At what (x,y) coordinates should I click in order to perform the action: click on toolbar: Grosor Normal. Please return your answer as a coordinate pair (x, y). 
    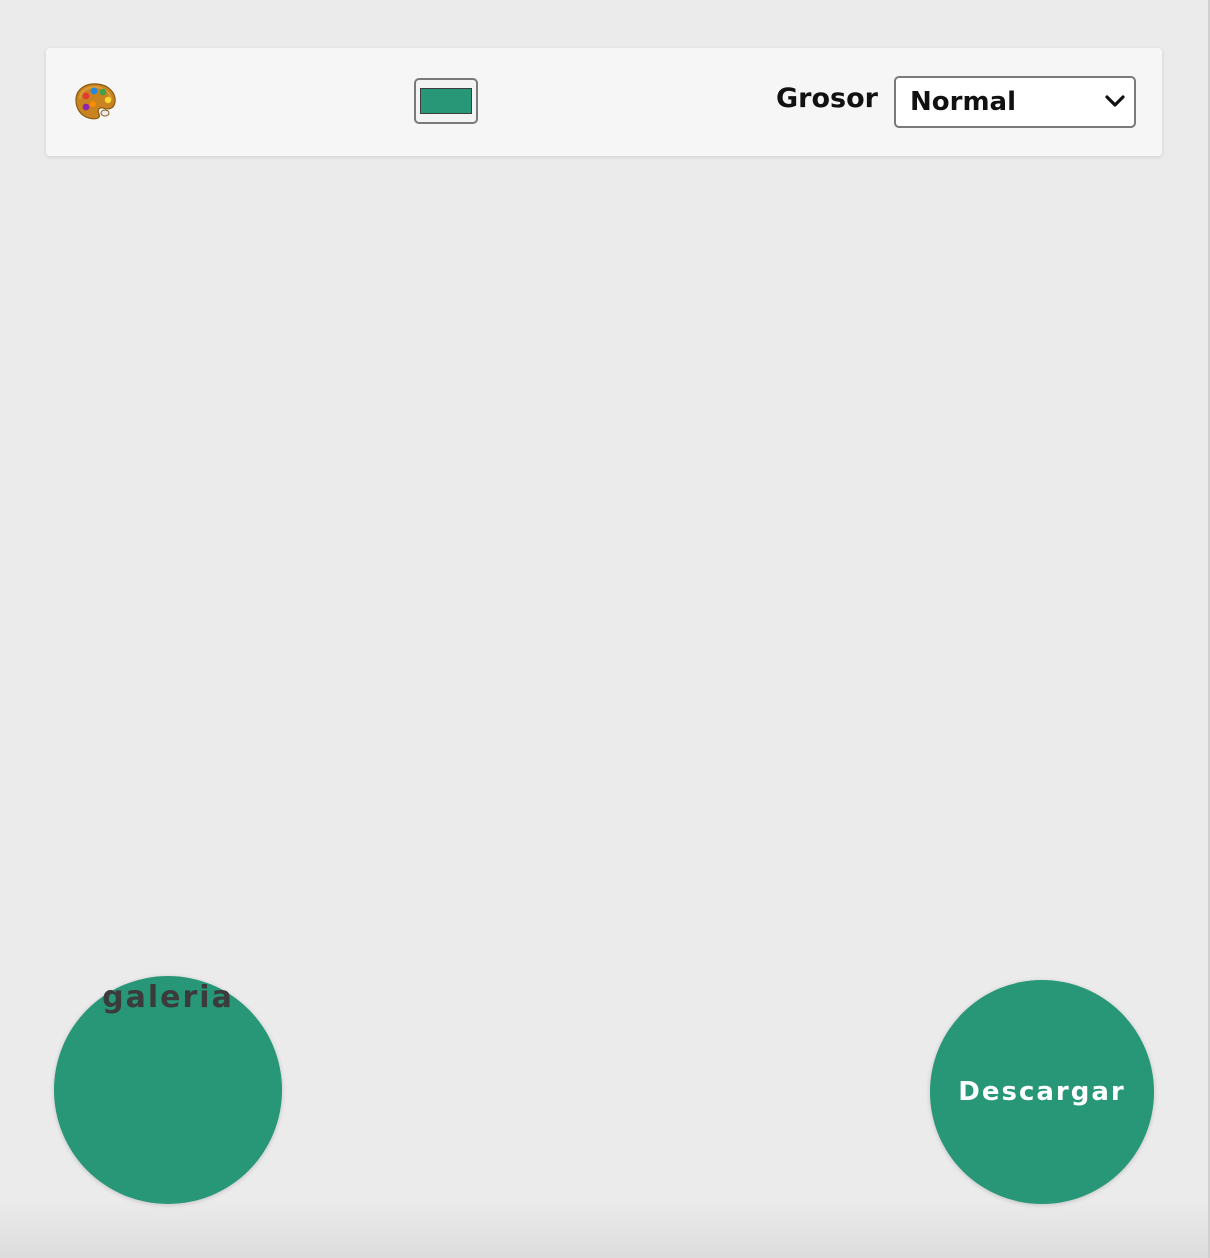
    Looking at the image, I should click on (604, 102).